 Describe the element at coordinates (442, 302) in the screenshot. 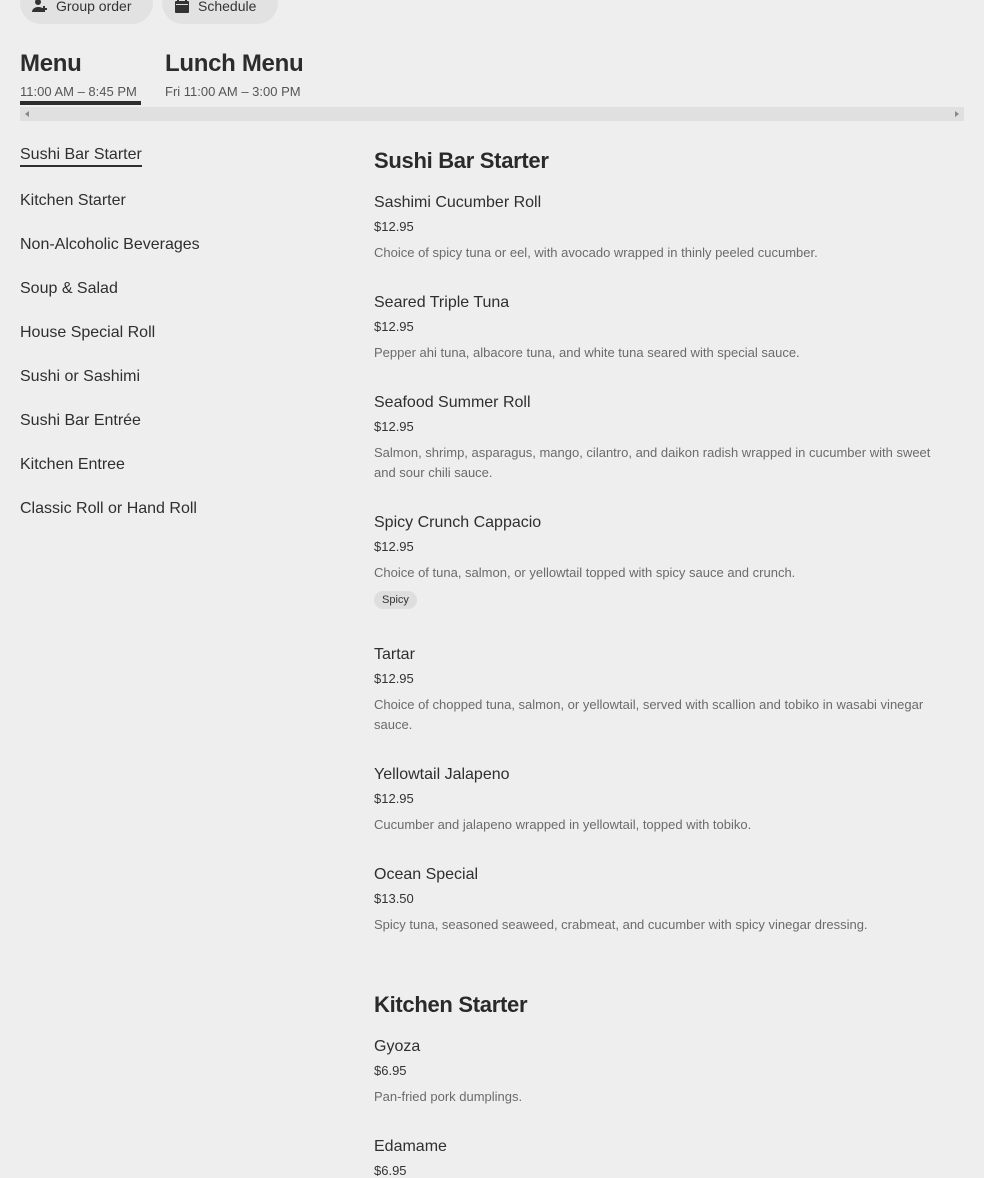

I see `item-name: Seared Triple Tuna` at that location.